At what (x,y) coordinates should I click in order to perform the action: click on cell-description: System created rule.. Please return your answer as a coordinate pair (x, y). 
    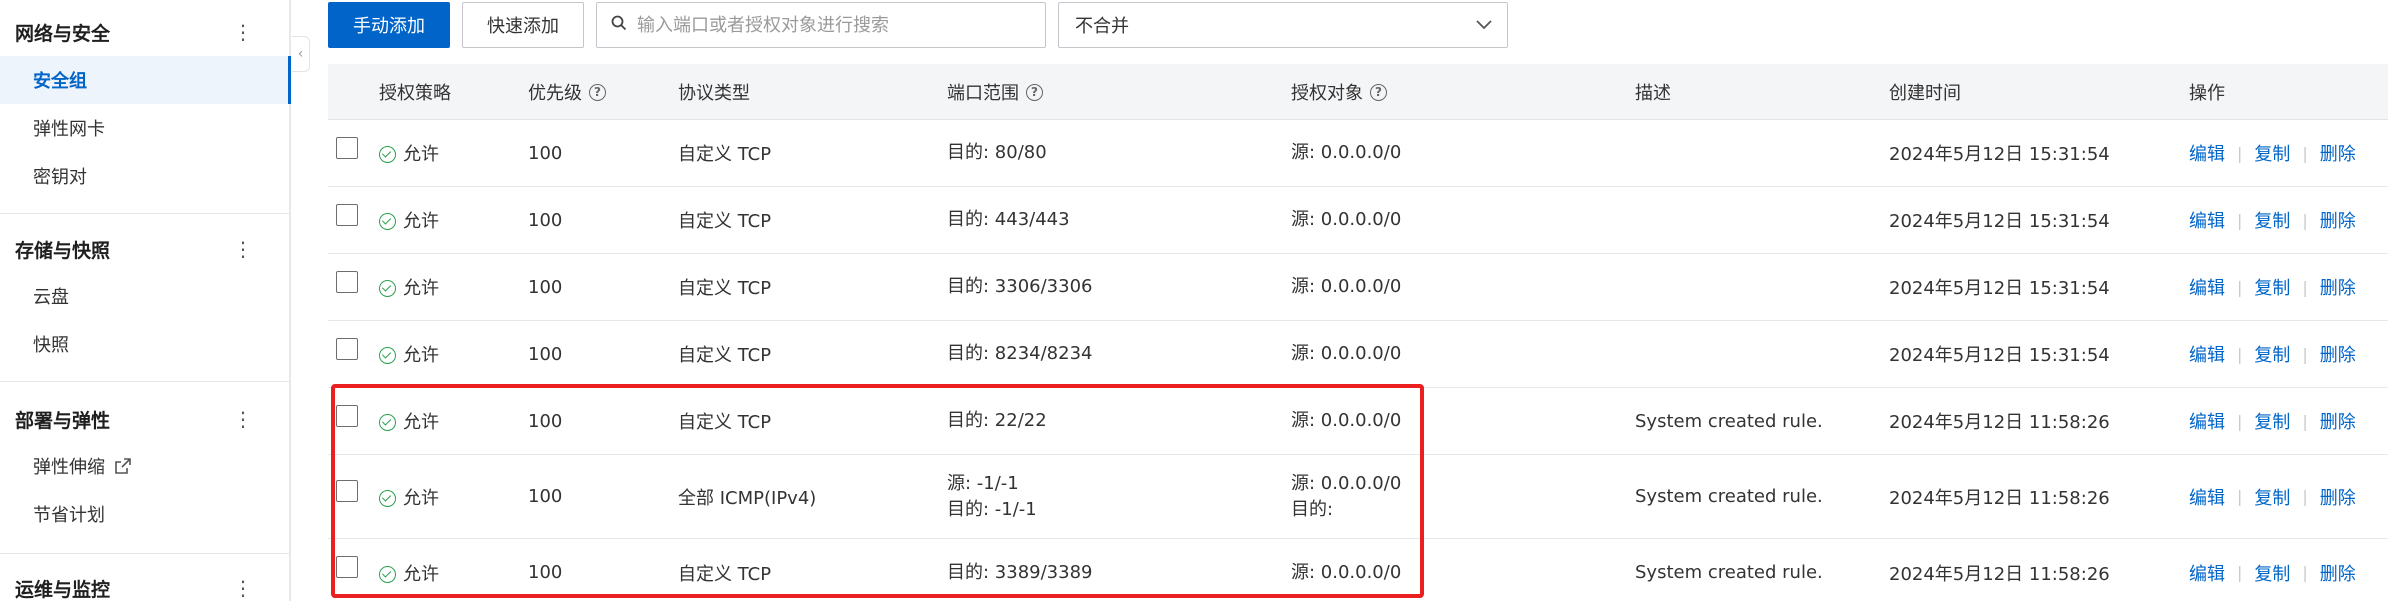
    Looking at the image, I should click on (1729, 572).